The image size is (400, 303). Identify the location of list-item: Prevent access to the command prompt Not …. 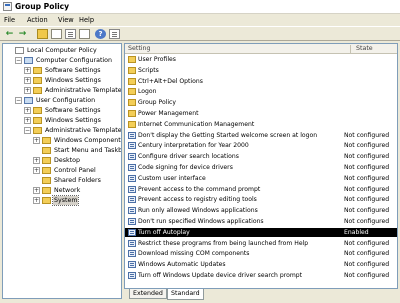
(261, 189).